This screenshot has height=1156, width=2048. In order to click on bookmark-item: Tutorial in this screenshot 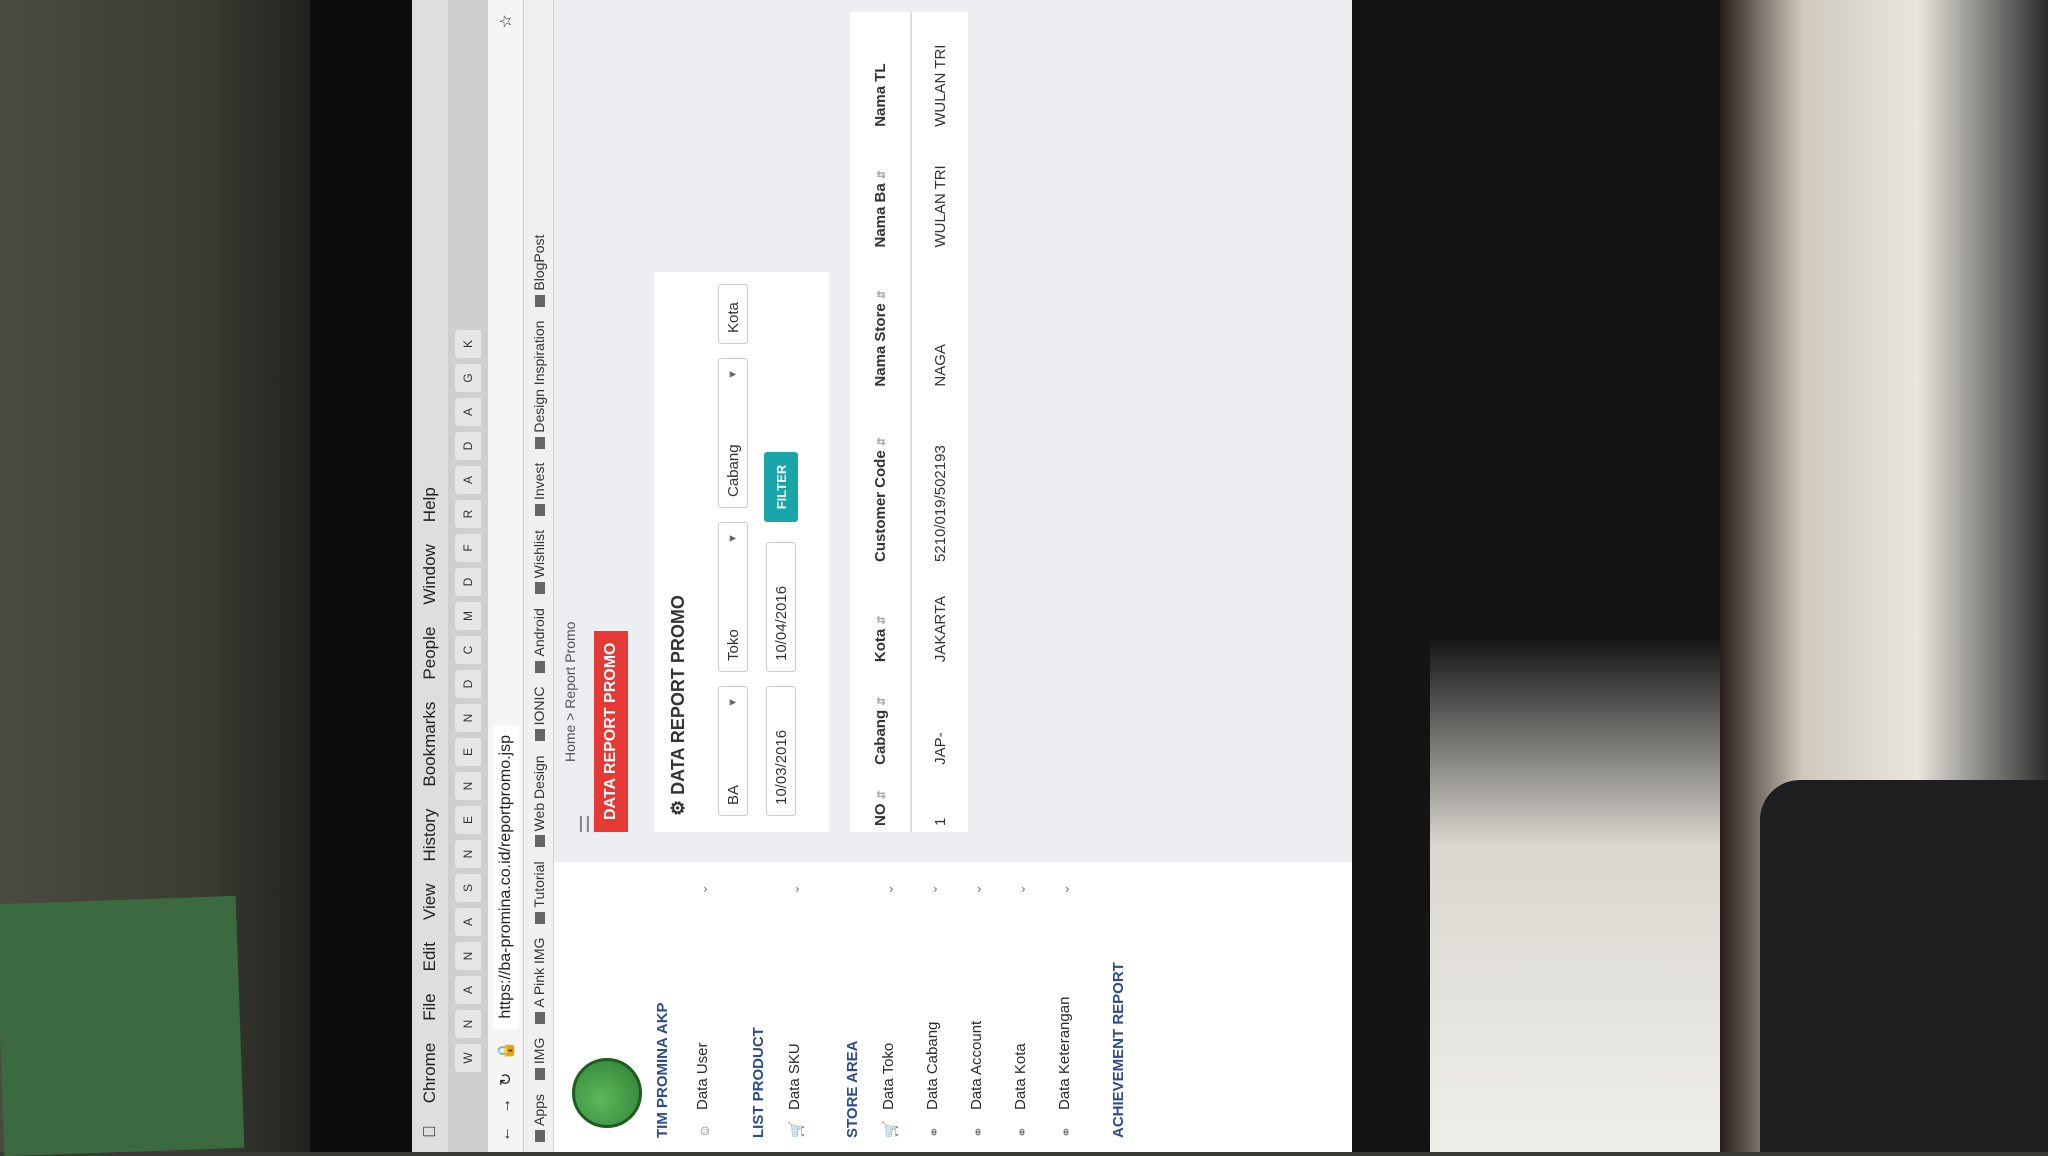, I will do `click(538, 892)`.